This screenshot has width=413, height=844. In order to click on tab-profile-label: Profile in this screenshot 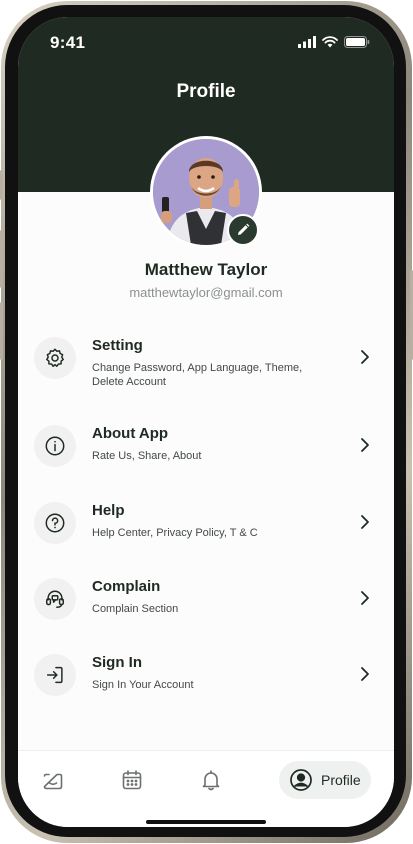, I will do `click(341, 780)`.